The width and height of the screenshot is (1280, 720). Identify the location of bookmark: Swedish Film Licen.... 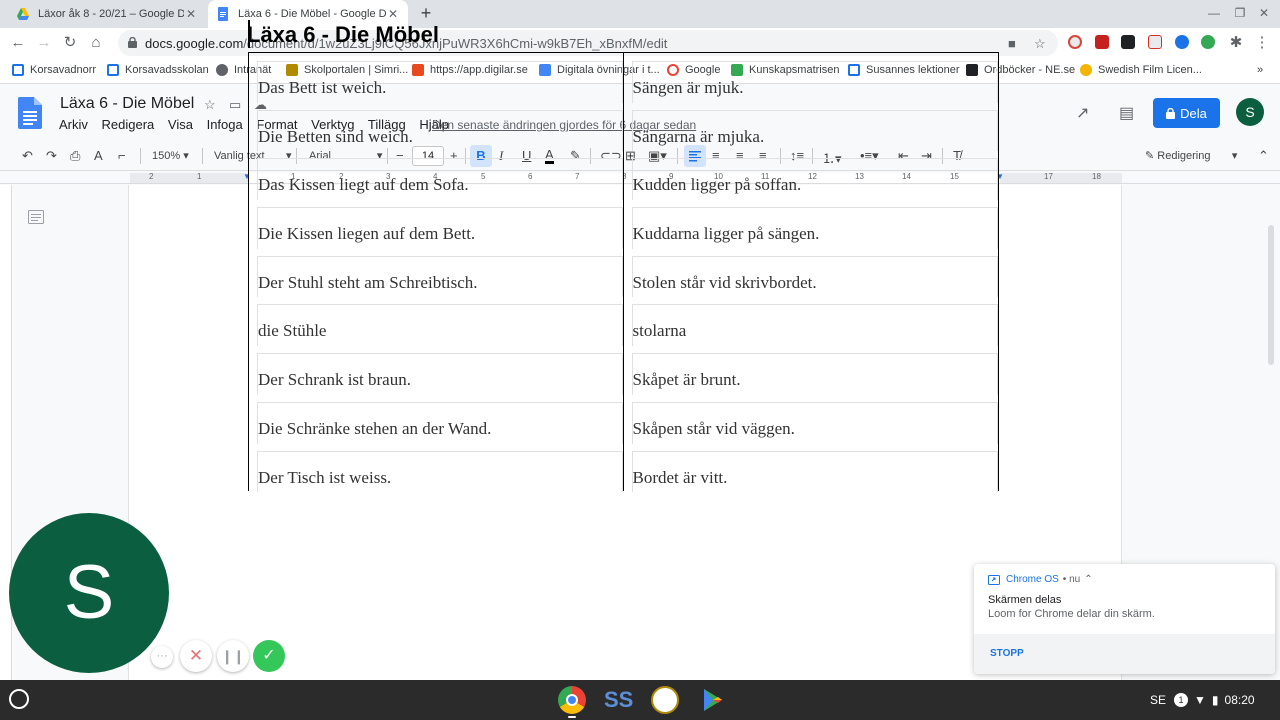
(1141, 70).